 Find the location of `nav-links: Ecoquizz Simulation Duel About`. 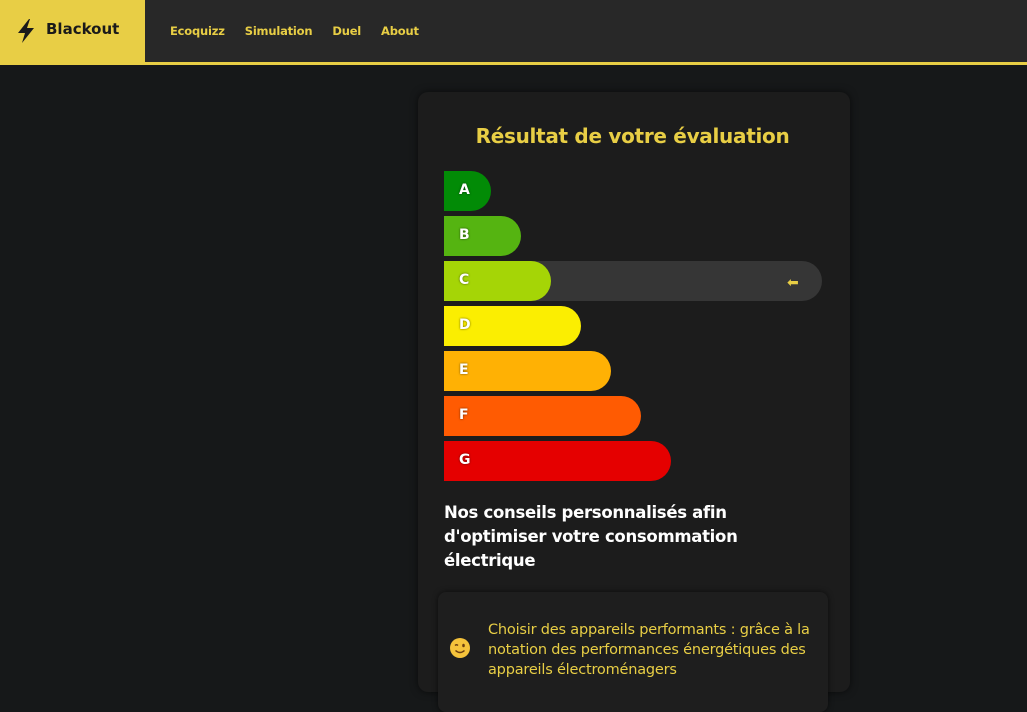

nav-links: Ecoquizz Simulation Duel About is located at coordinates (304, 31).